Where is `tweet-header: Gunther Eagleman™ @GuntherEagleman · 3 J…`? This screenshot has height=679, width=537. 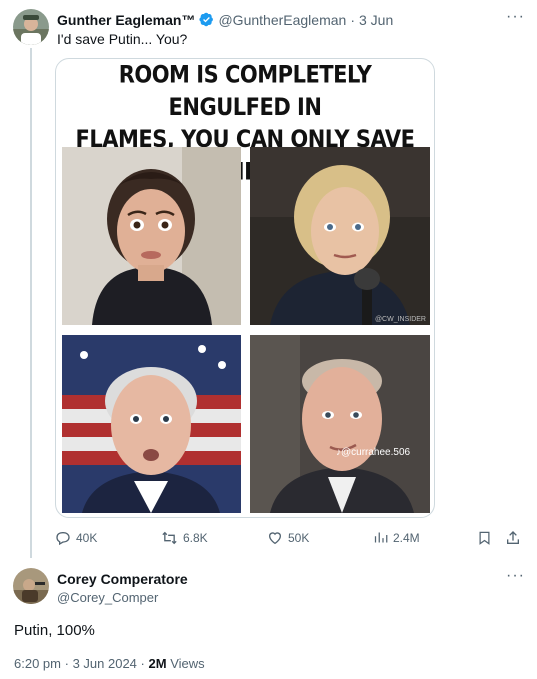
tweet-header: Gunther Eagleman™ @GuntherEagleman · 3 J… is located at coordinates (225, 20).